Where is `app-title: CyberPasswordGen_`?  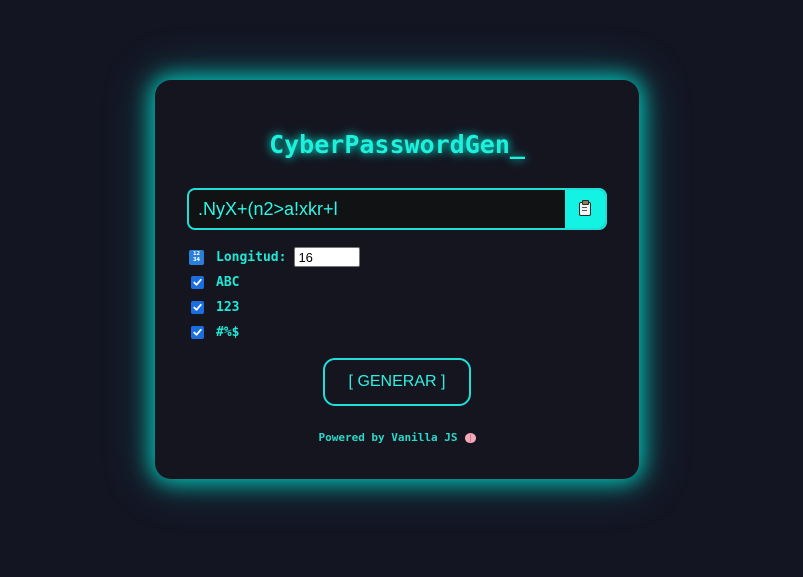 app-title: CyberPasswordGen_ is located at coordinates (397, 144).